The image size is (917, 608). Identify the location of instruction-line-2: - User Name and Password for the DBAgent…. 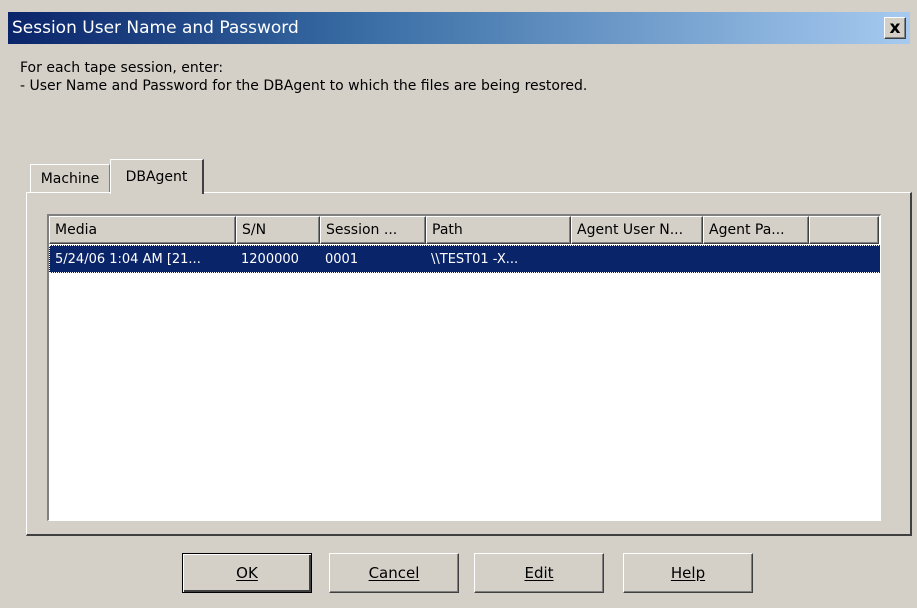
(304, 86).